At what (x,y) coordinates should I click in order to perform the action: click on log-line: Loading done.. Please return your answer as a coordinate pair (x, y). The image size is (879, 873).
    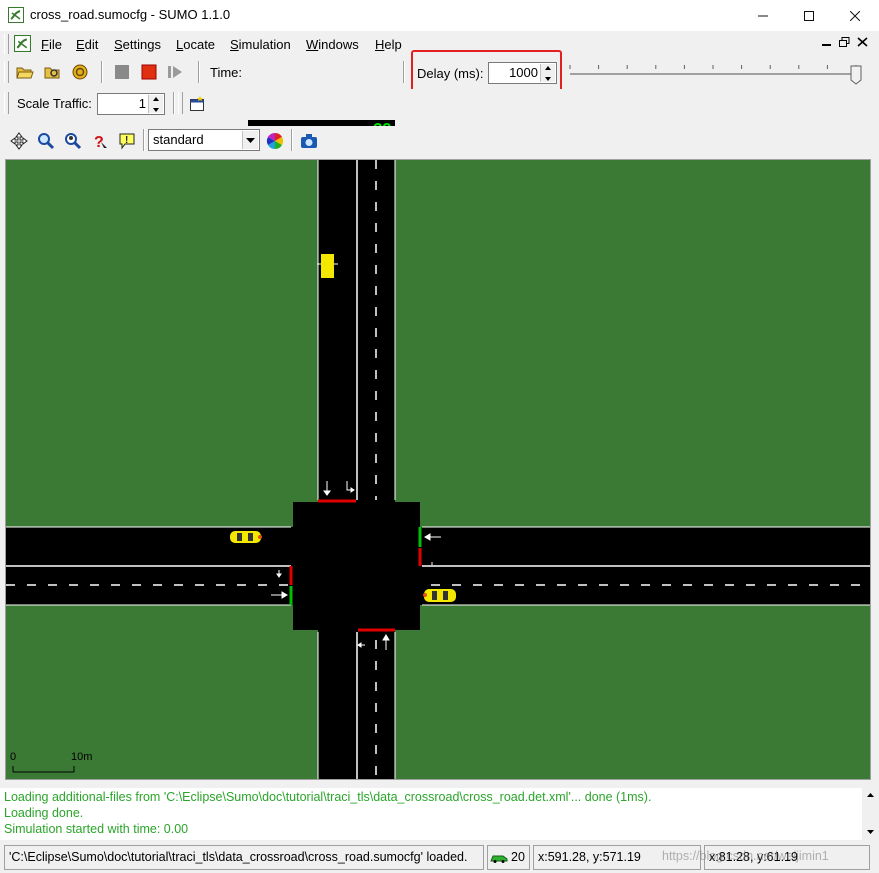
    Looking at the image, I should click on (44, 813).